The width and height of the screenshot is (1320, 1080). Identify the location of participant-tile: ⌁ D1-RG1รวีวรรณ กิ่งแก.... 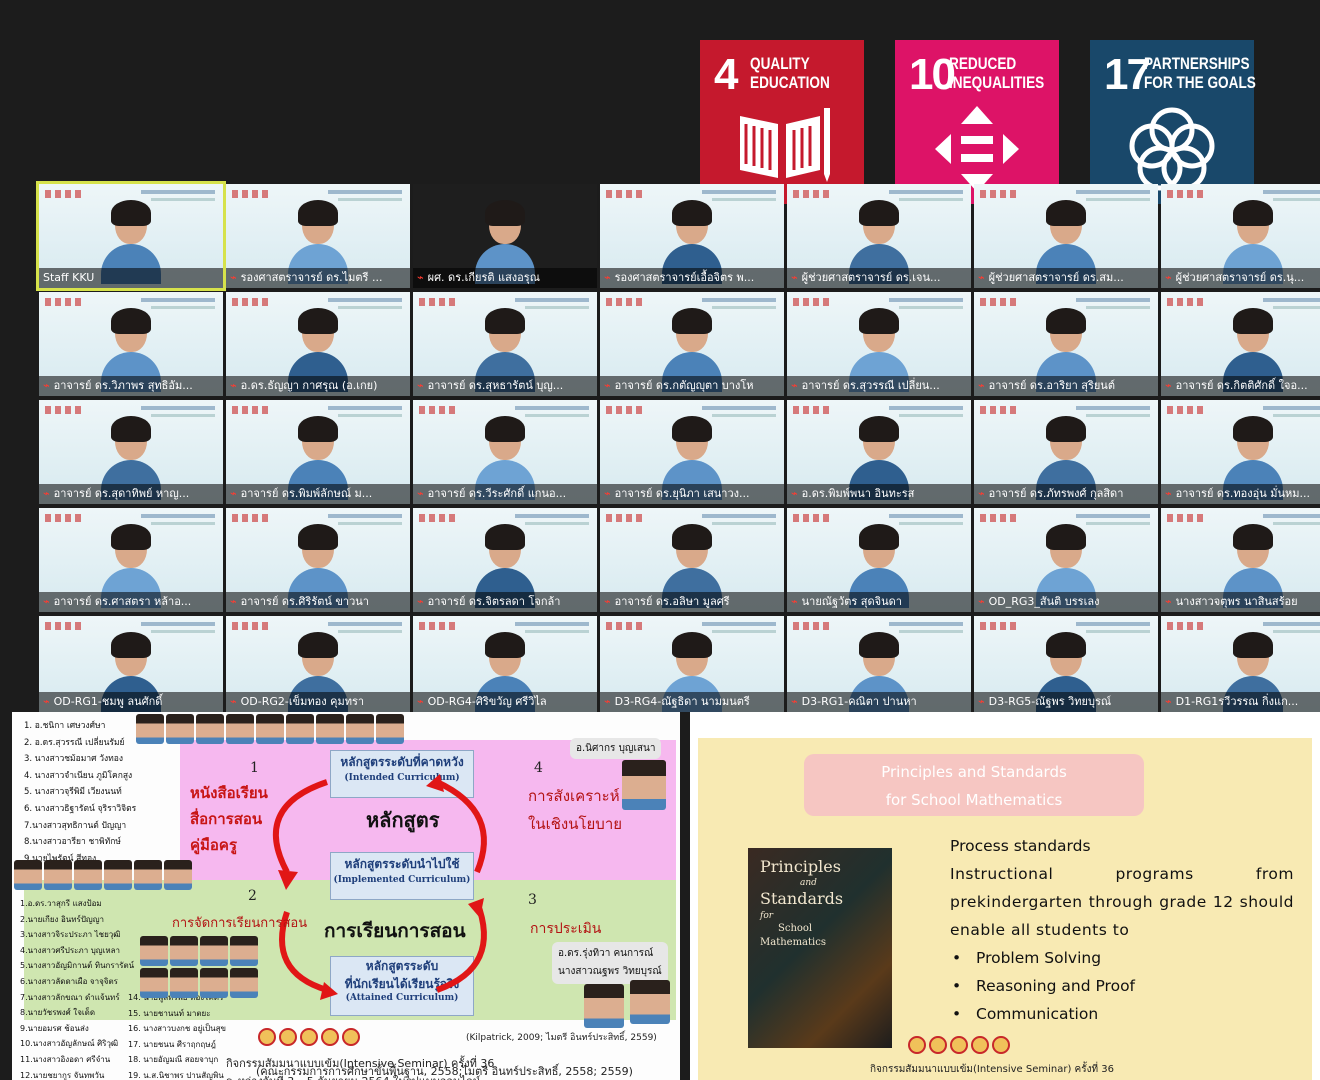
(1240, 664).